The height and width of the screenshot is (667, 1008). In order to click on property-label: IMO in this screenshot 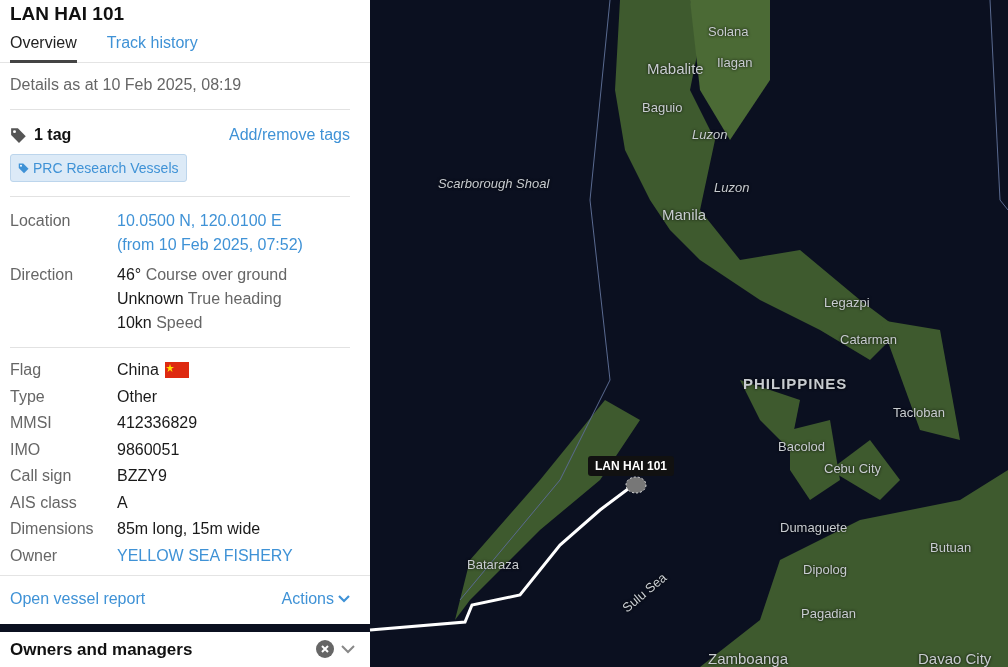, I will do `click(26, 449)`.